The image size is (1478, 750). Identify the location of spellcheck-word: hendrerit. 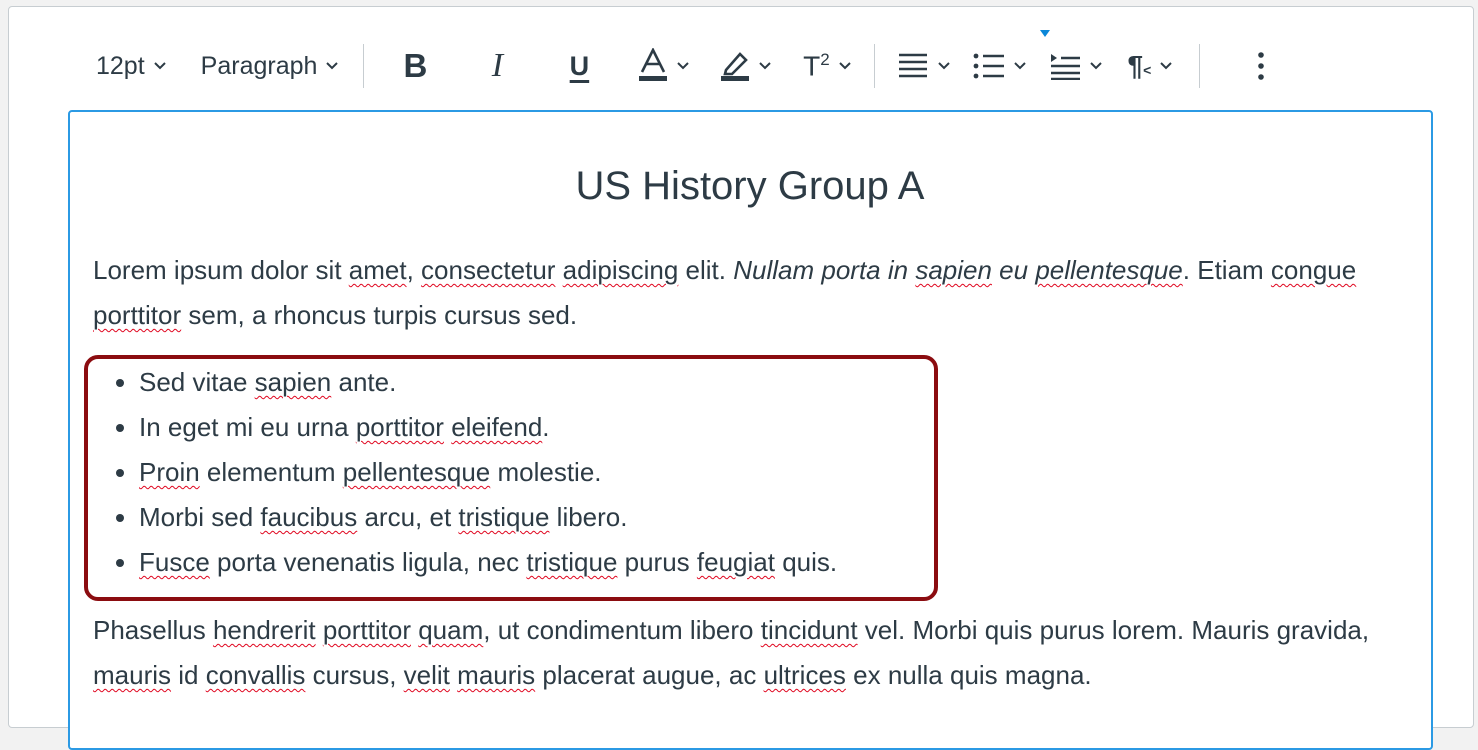
(264, 630).